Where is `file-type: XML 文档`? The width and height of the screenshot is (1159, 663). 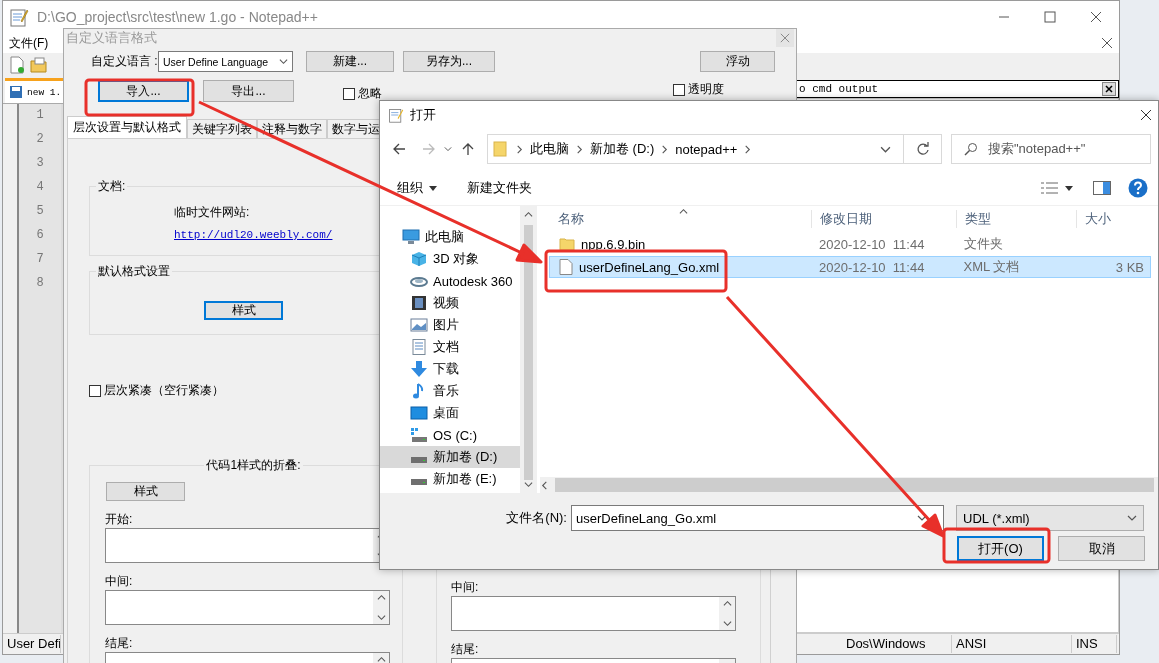
file-type: XML 文档 is located at coordinates (991, 266).